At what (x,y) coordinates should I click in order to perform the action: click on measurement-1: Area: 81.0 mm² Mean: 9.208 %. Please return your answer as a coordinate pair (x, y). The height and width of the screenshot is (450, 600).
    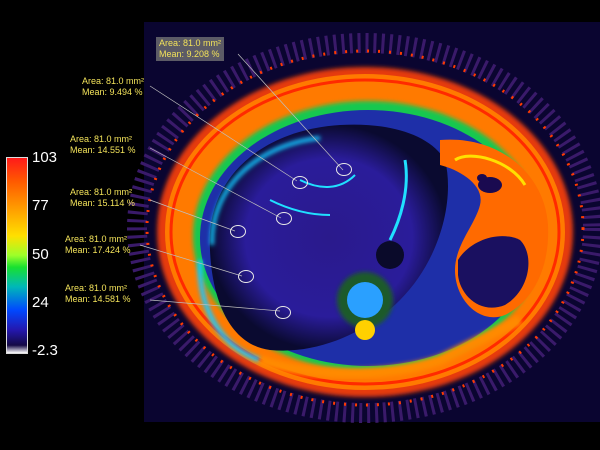
    Looking at the image, I should click on (190, 49).